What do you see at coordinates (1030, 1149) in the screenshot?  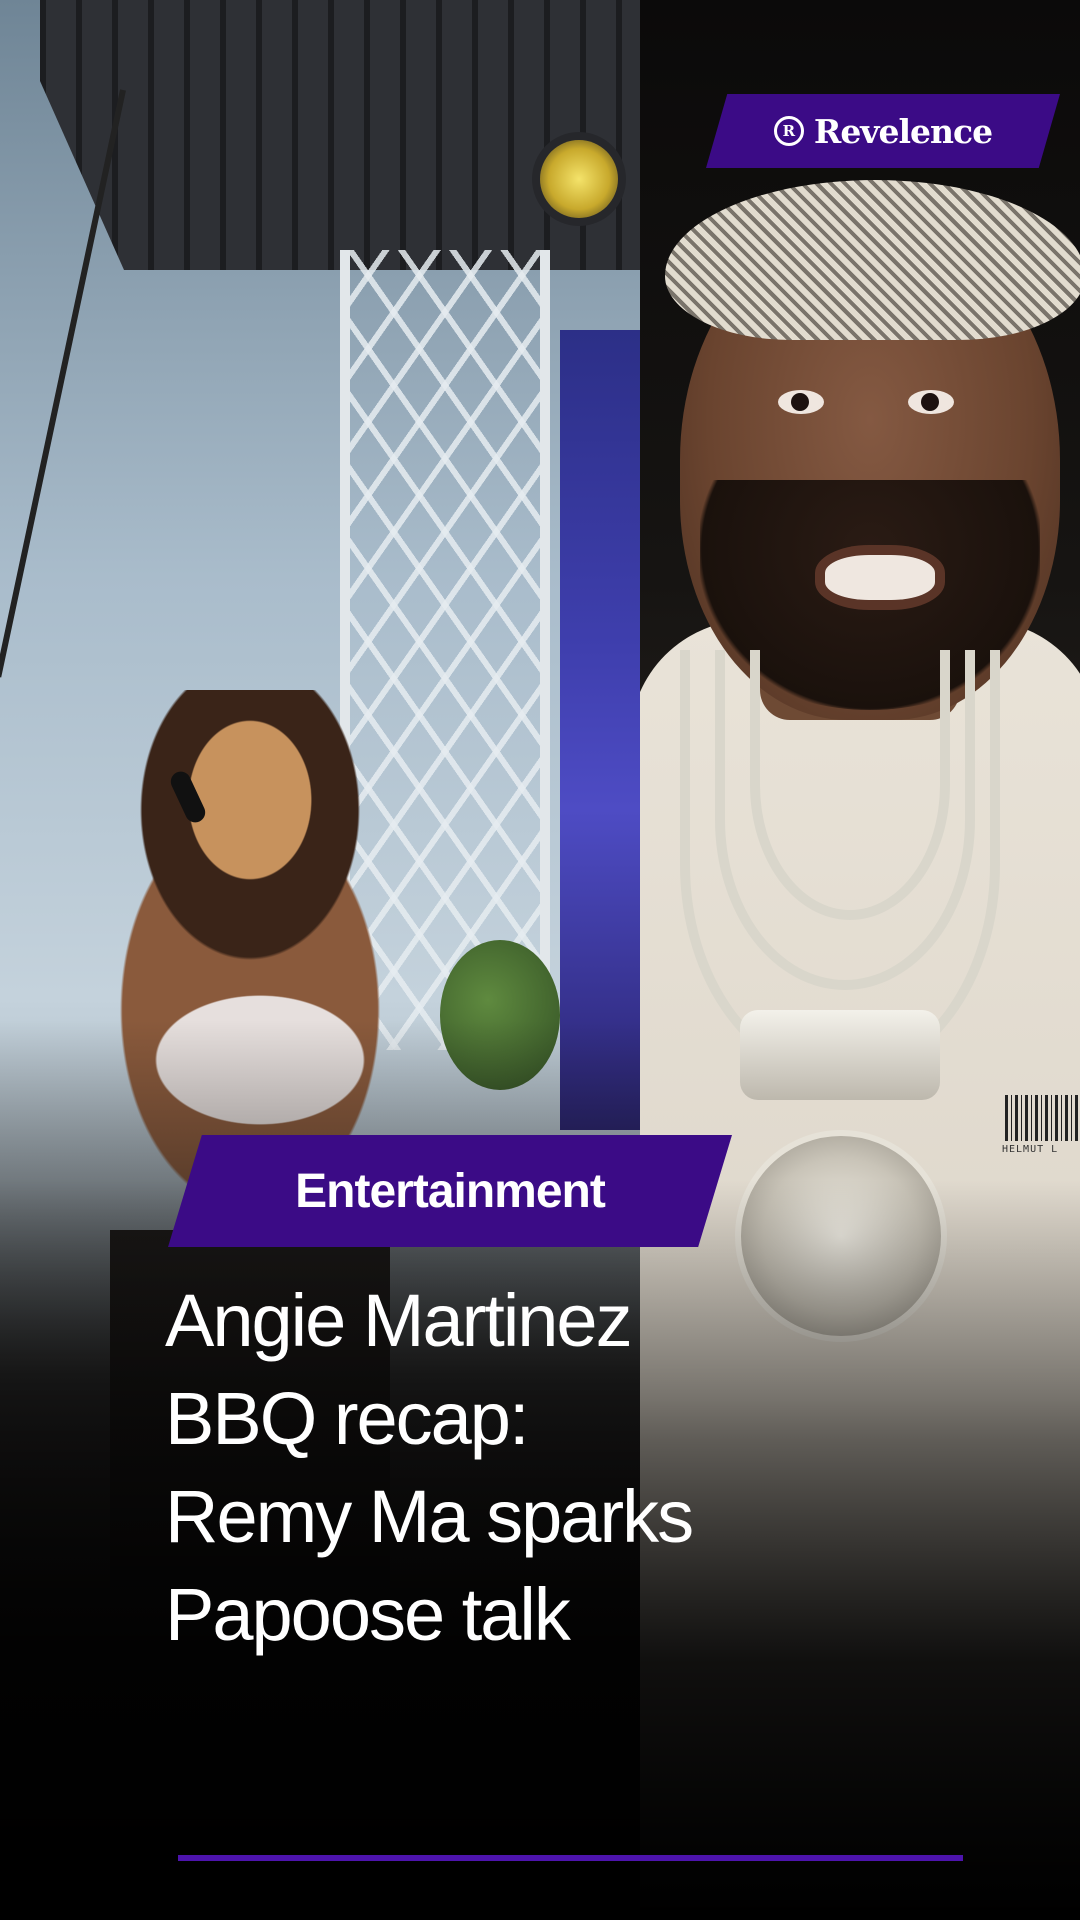 I see `barcode-text: HELMUT L` at bounding box center [1030, 1149].